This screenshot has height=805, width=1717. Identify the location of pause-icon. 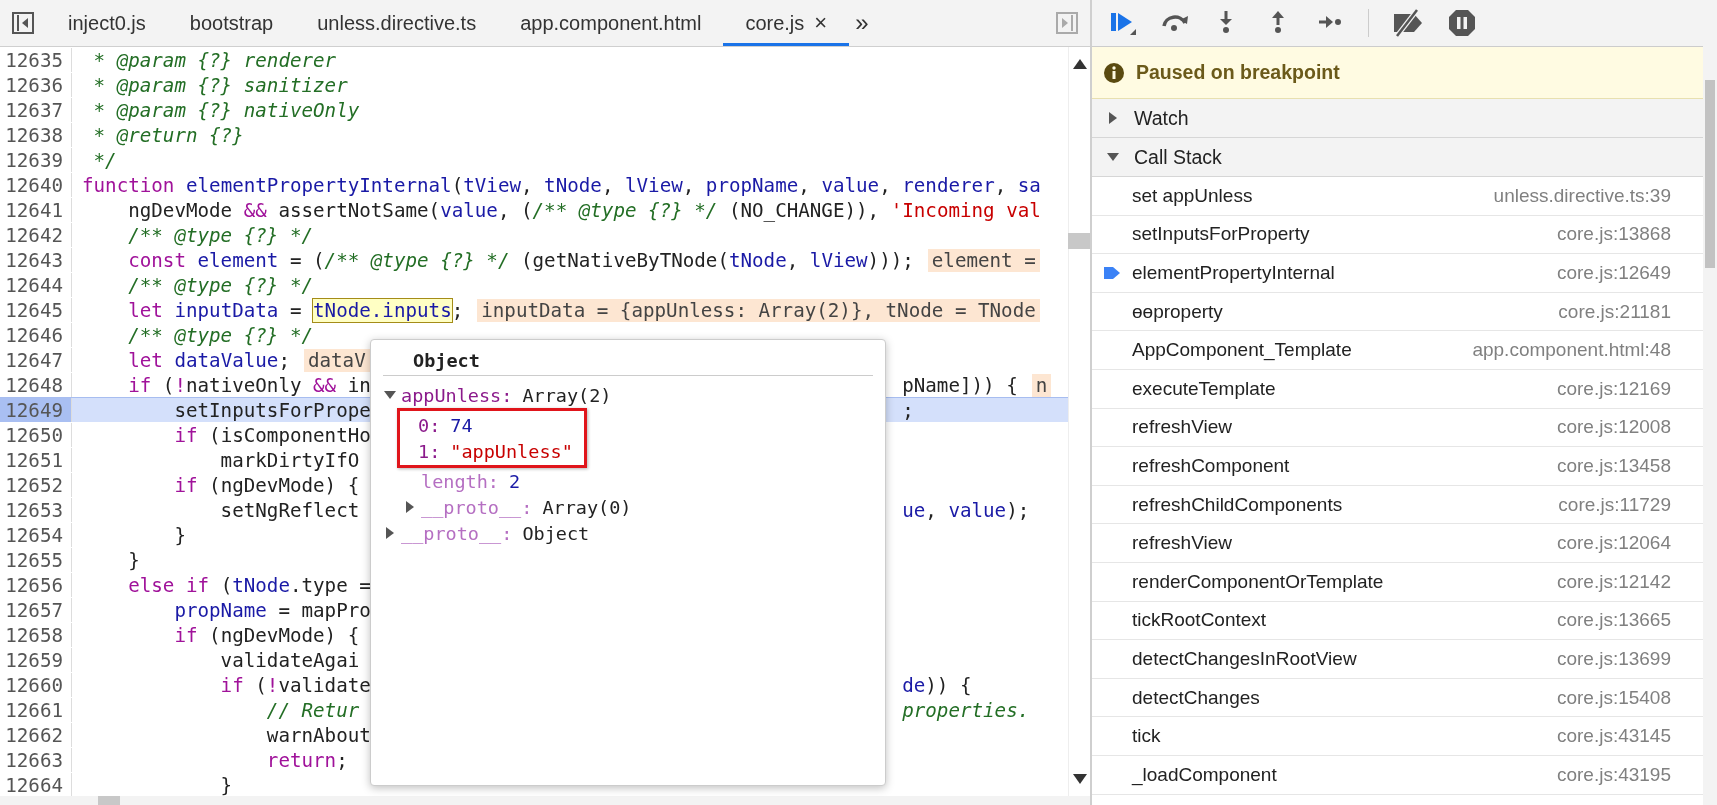
(1462, 23).